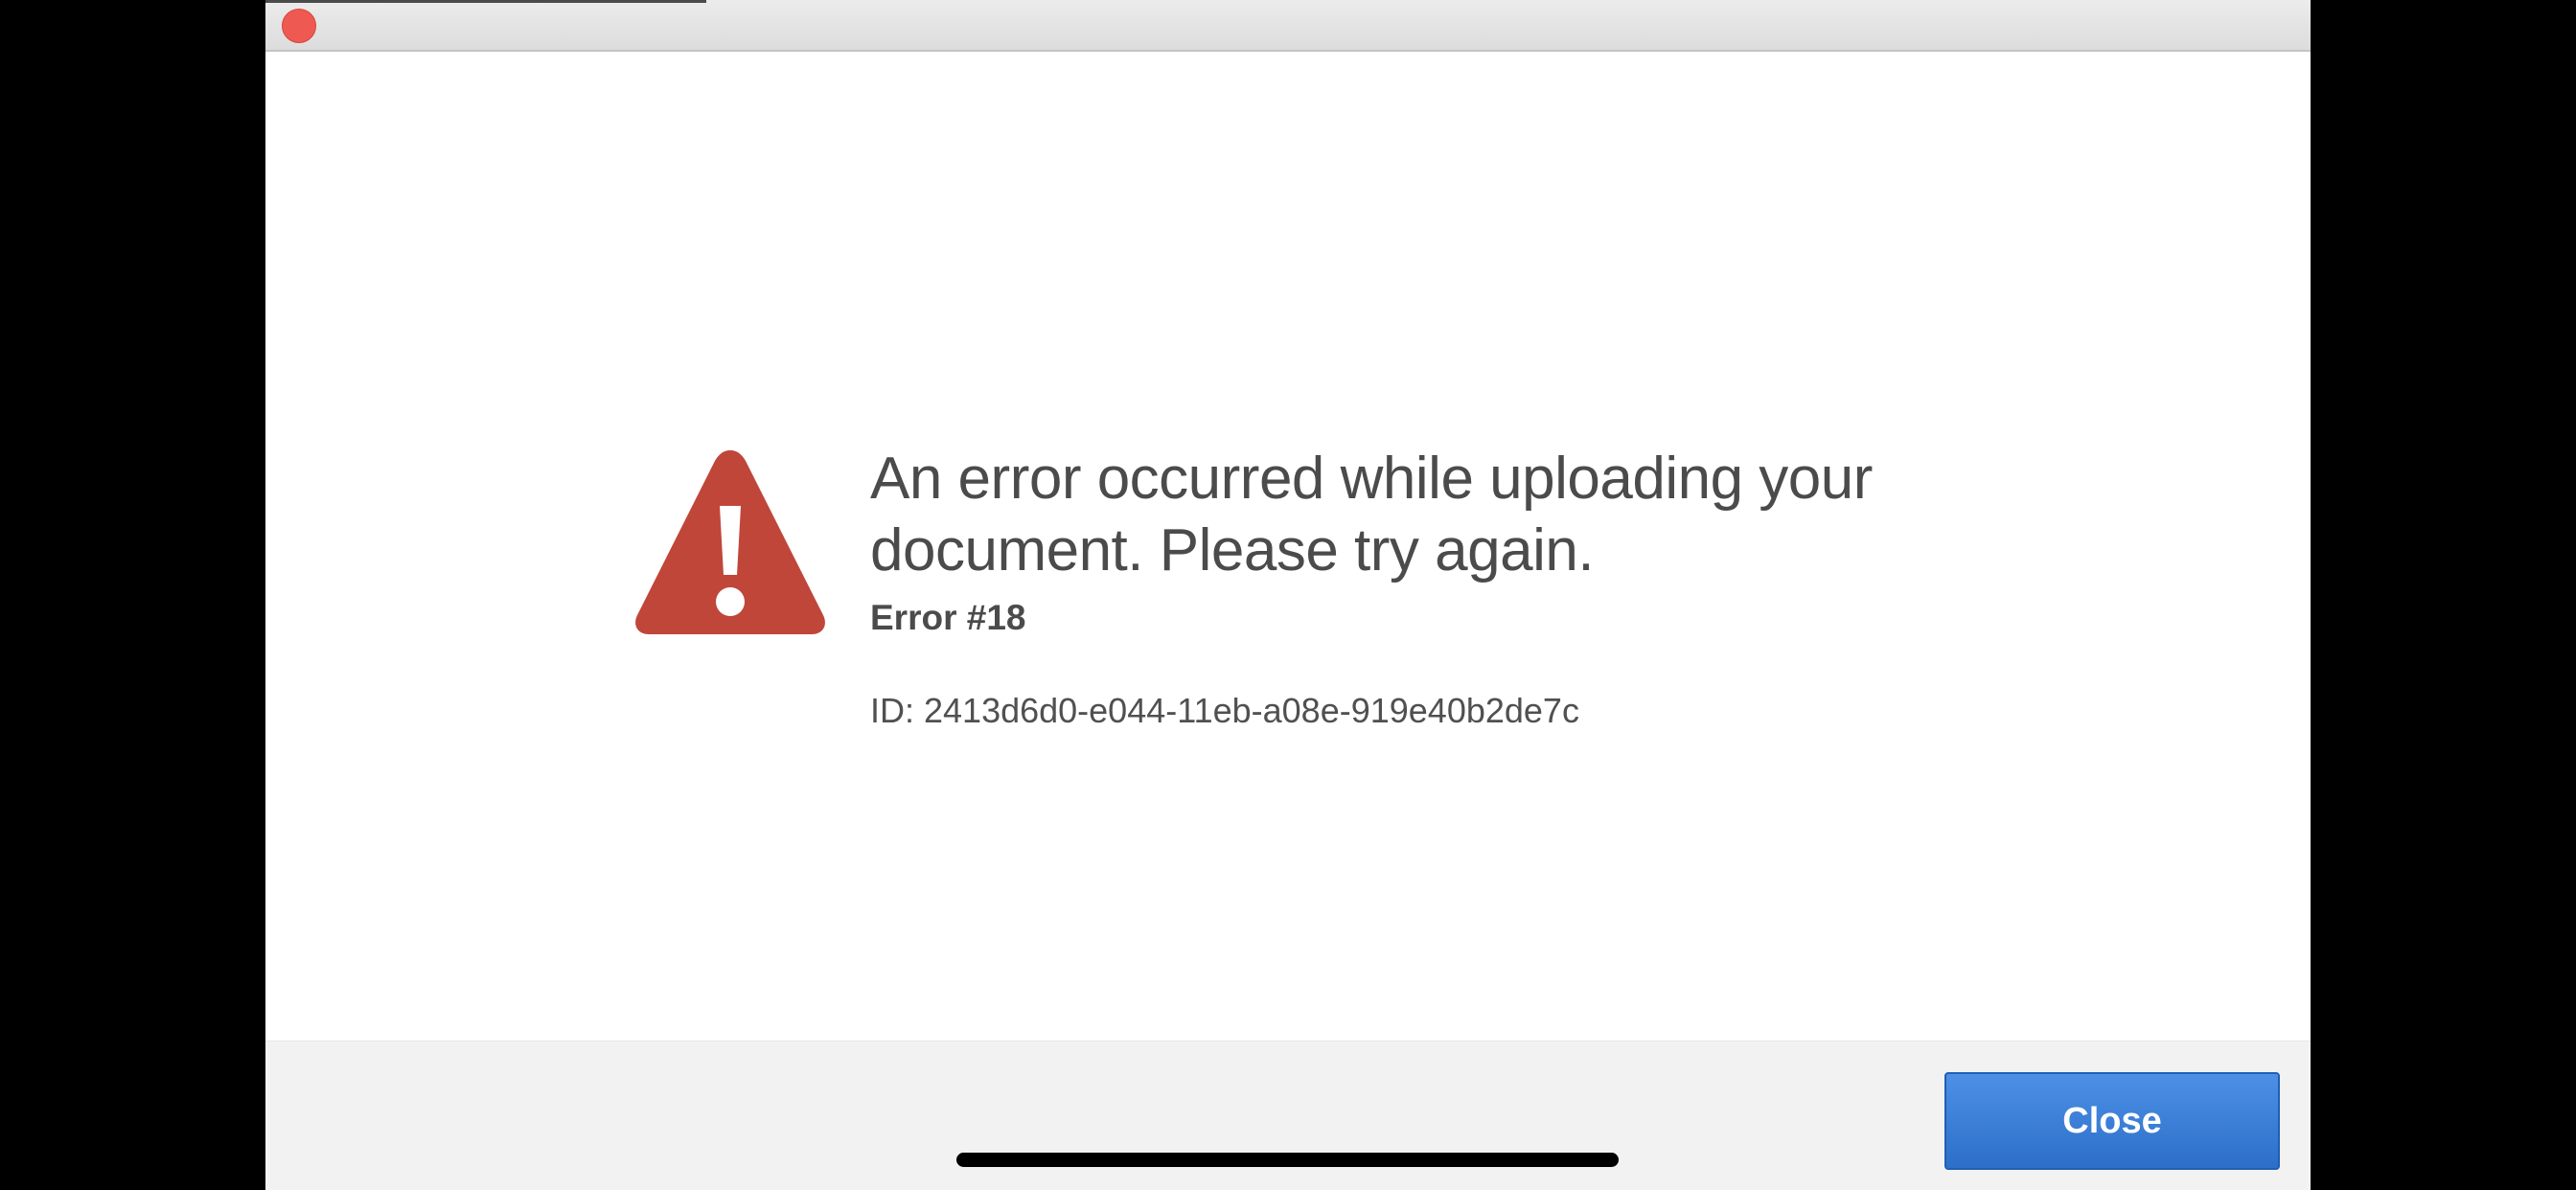 The image size is (2576, 1190). Describe the element at coordinates (2112, 1121) in the screenshot. I see `close-button: Close` at that location.